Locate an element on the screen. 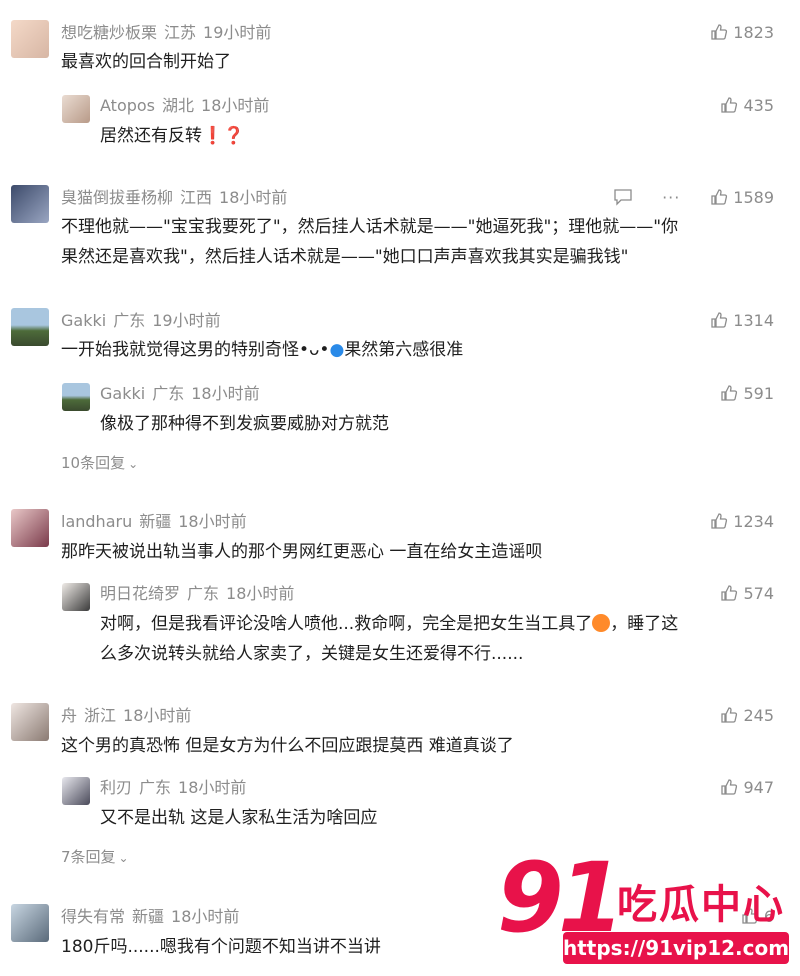 Image resolution: width=800 pixels, height=976 pixels. reply-text-part: ，睡了这 is located at coordinates (644, 624).